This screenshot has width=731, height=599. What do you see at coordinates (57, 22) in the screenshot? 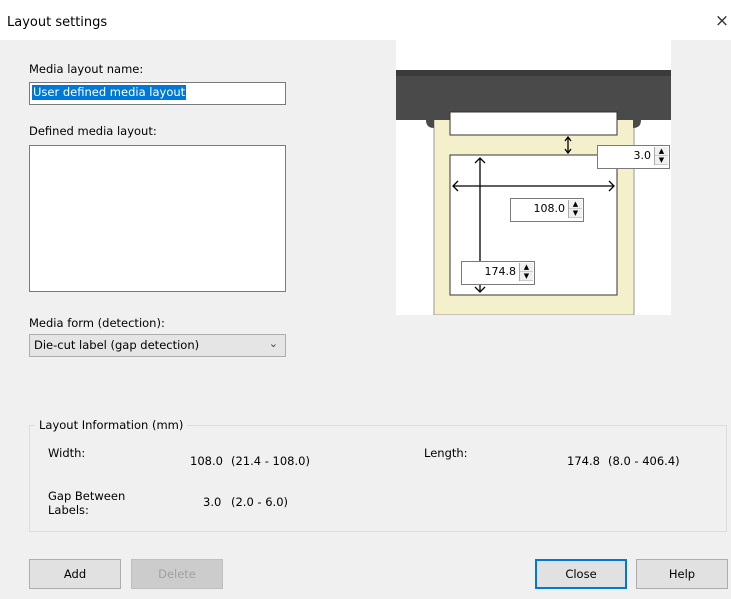
I see `window-title: Layout settings` at bounding box center [57, 22].